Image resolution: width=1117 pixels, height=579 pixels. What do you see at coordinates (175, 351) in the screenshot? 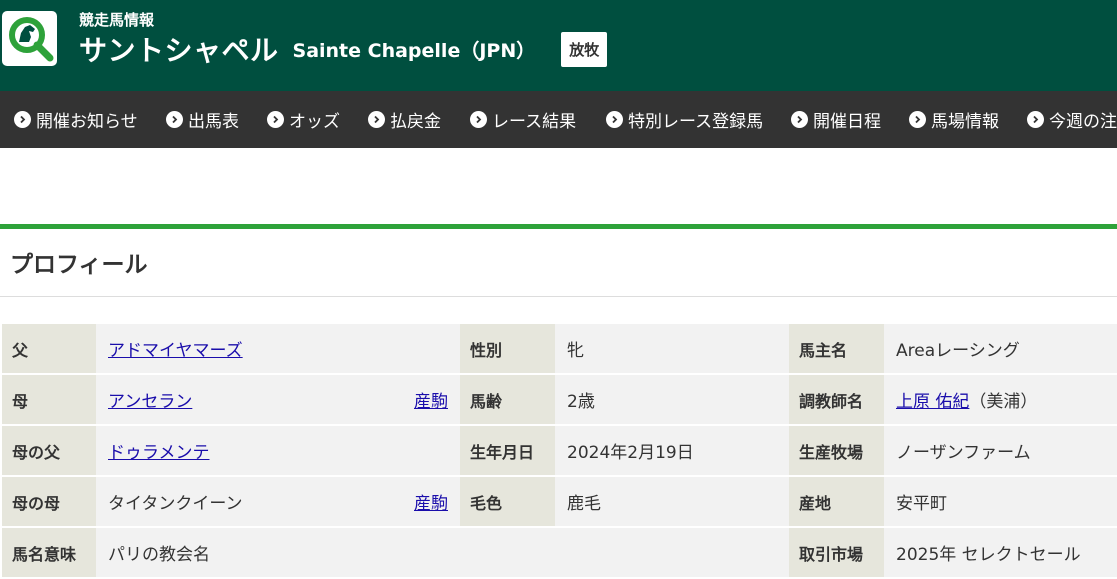
I see `sire-link: アドマイヤマーズ` at bounding box center [175, 351].